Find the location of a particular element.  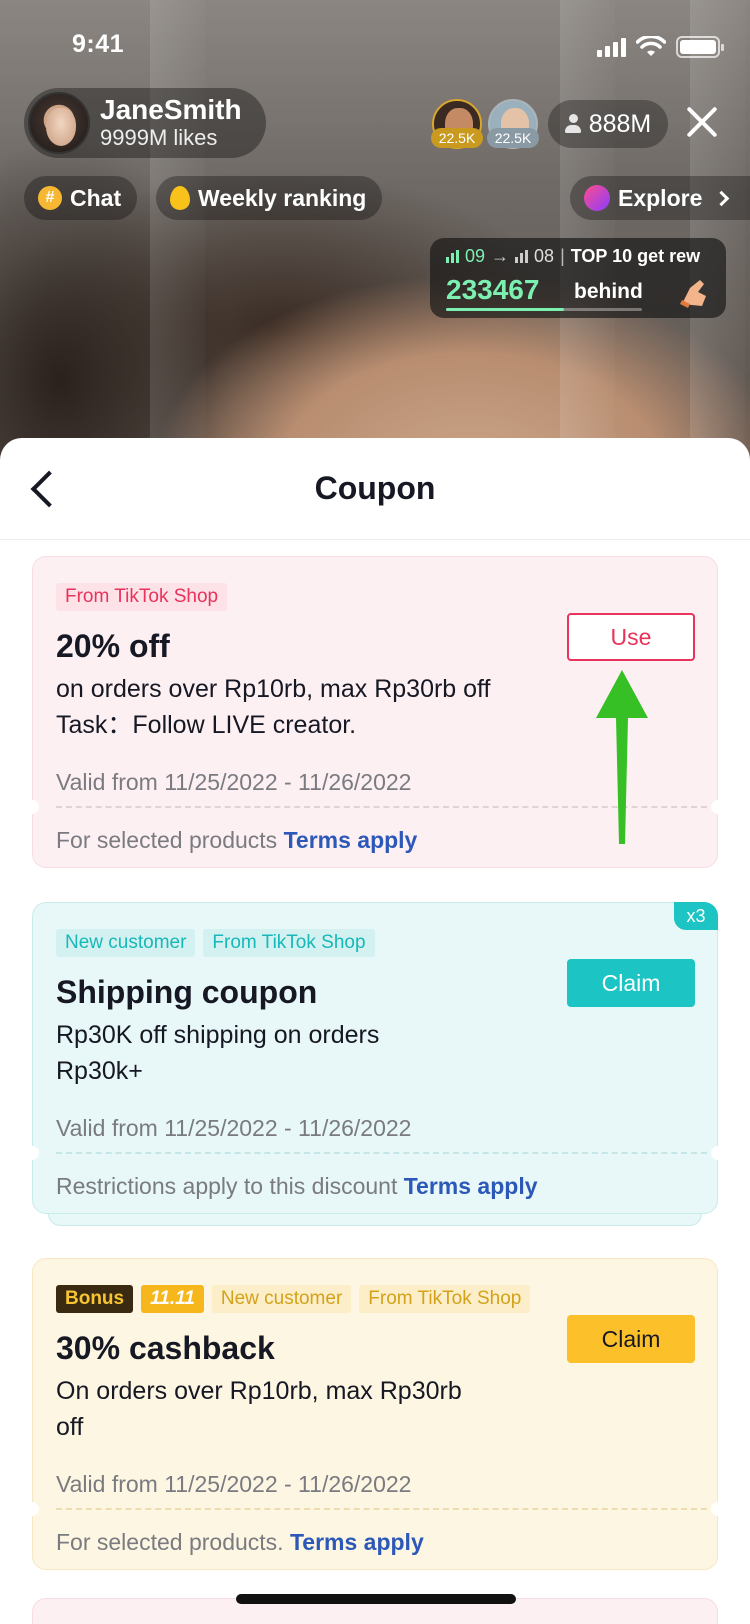

coupon-description-line: On orders over Rp10rb, max Rp30rb is located at coordinates (259, 1391).